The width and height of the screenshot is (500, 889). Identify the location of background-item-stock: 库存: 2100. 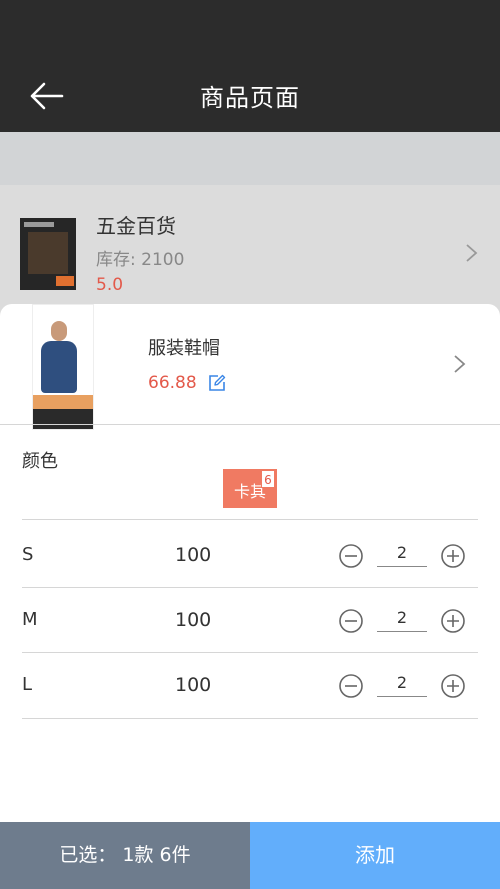
(140, 260).